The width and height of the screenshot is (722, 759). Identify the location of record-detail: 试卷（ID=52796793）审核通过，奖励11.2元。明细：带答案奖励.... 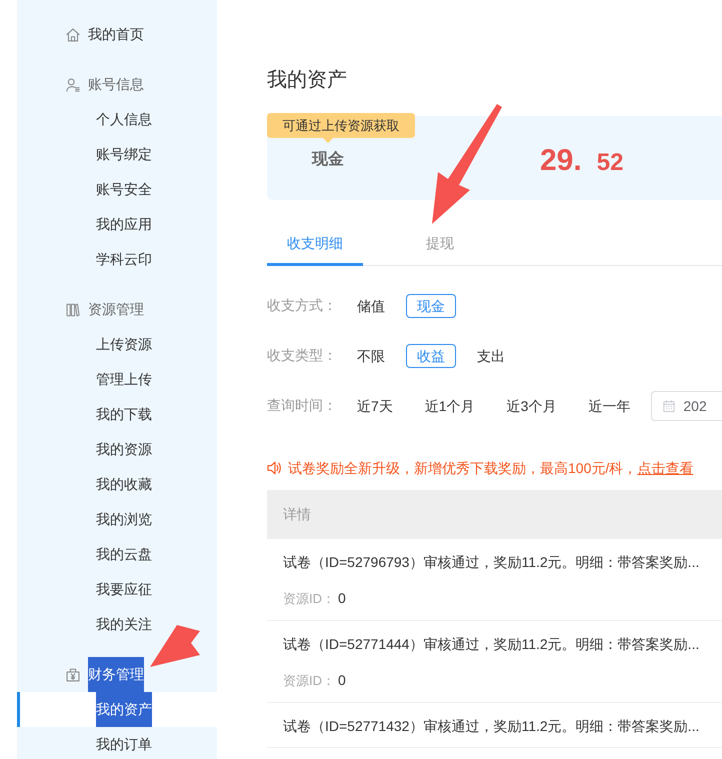
(491, 562).